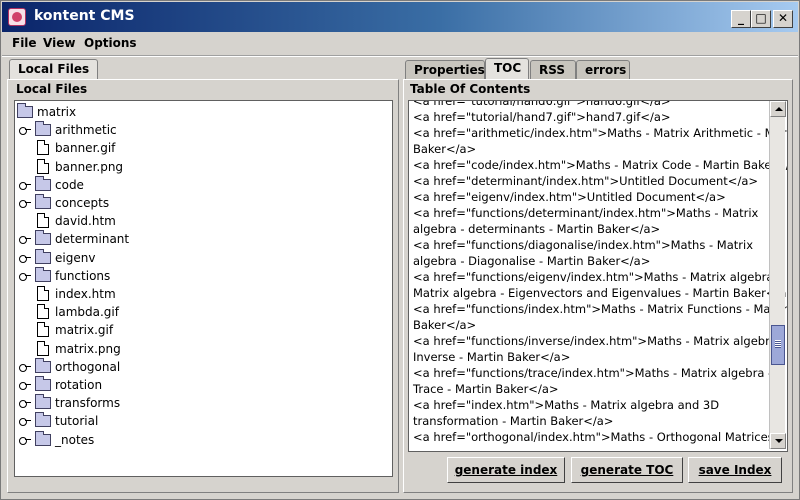  Describe the element at coordinates (553, 70) in the screenshot. I see `tab-rss: RSS` at that location.